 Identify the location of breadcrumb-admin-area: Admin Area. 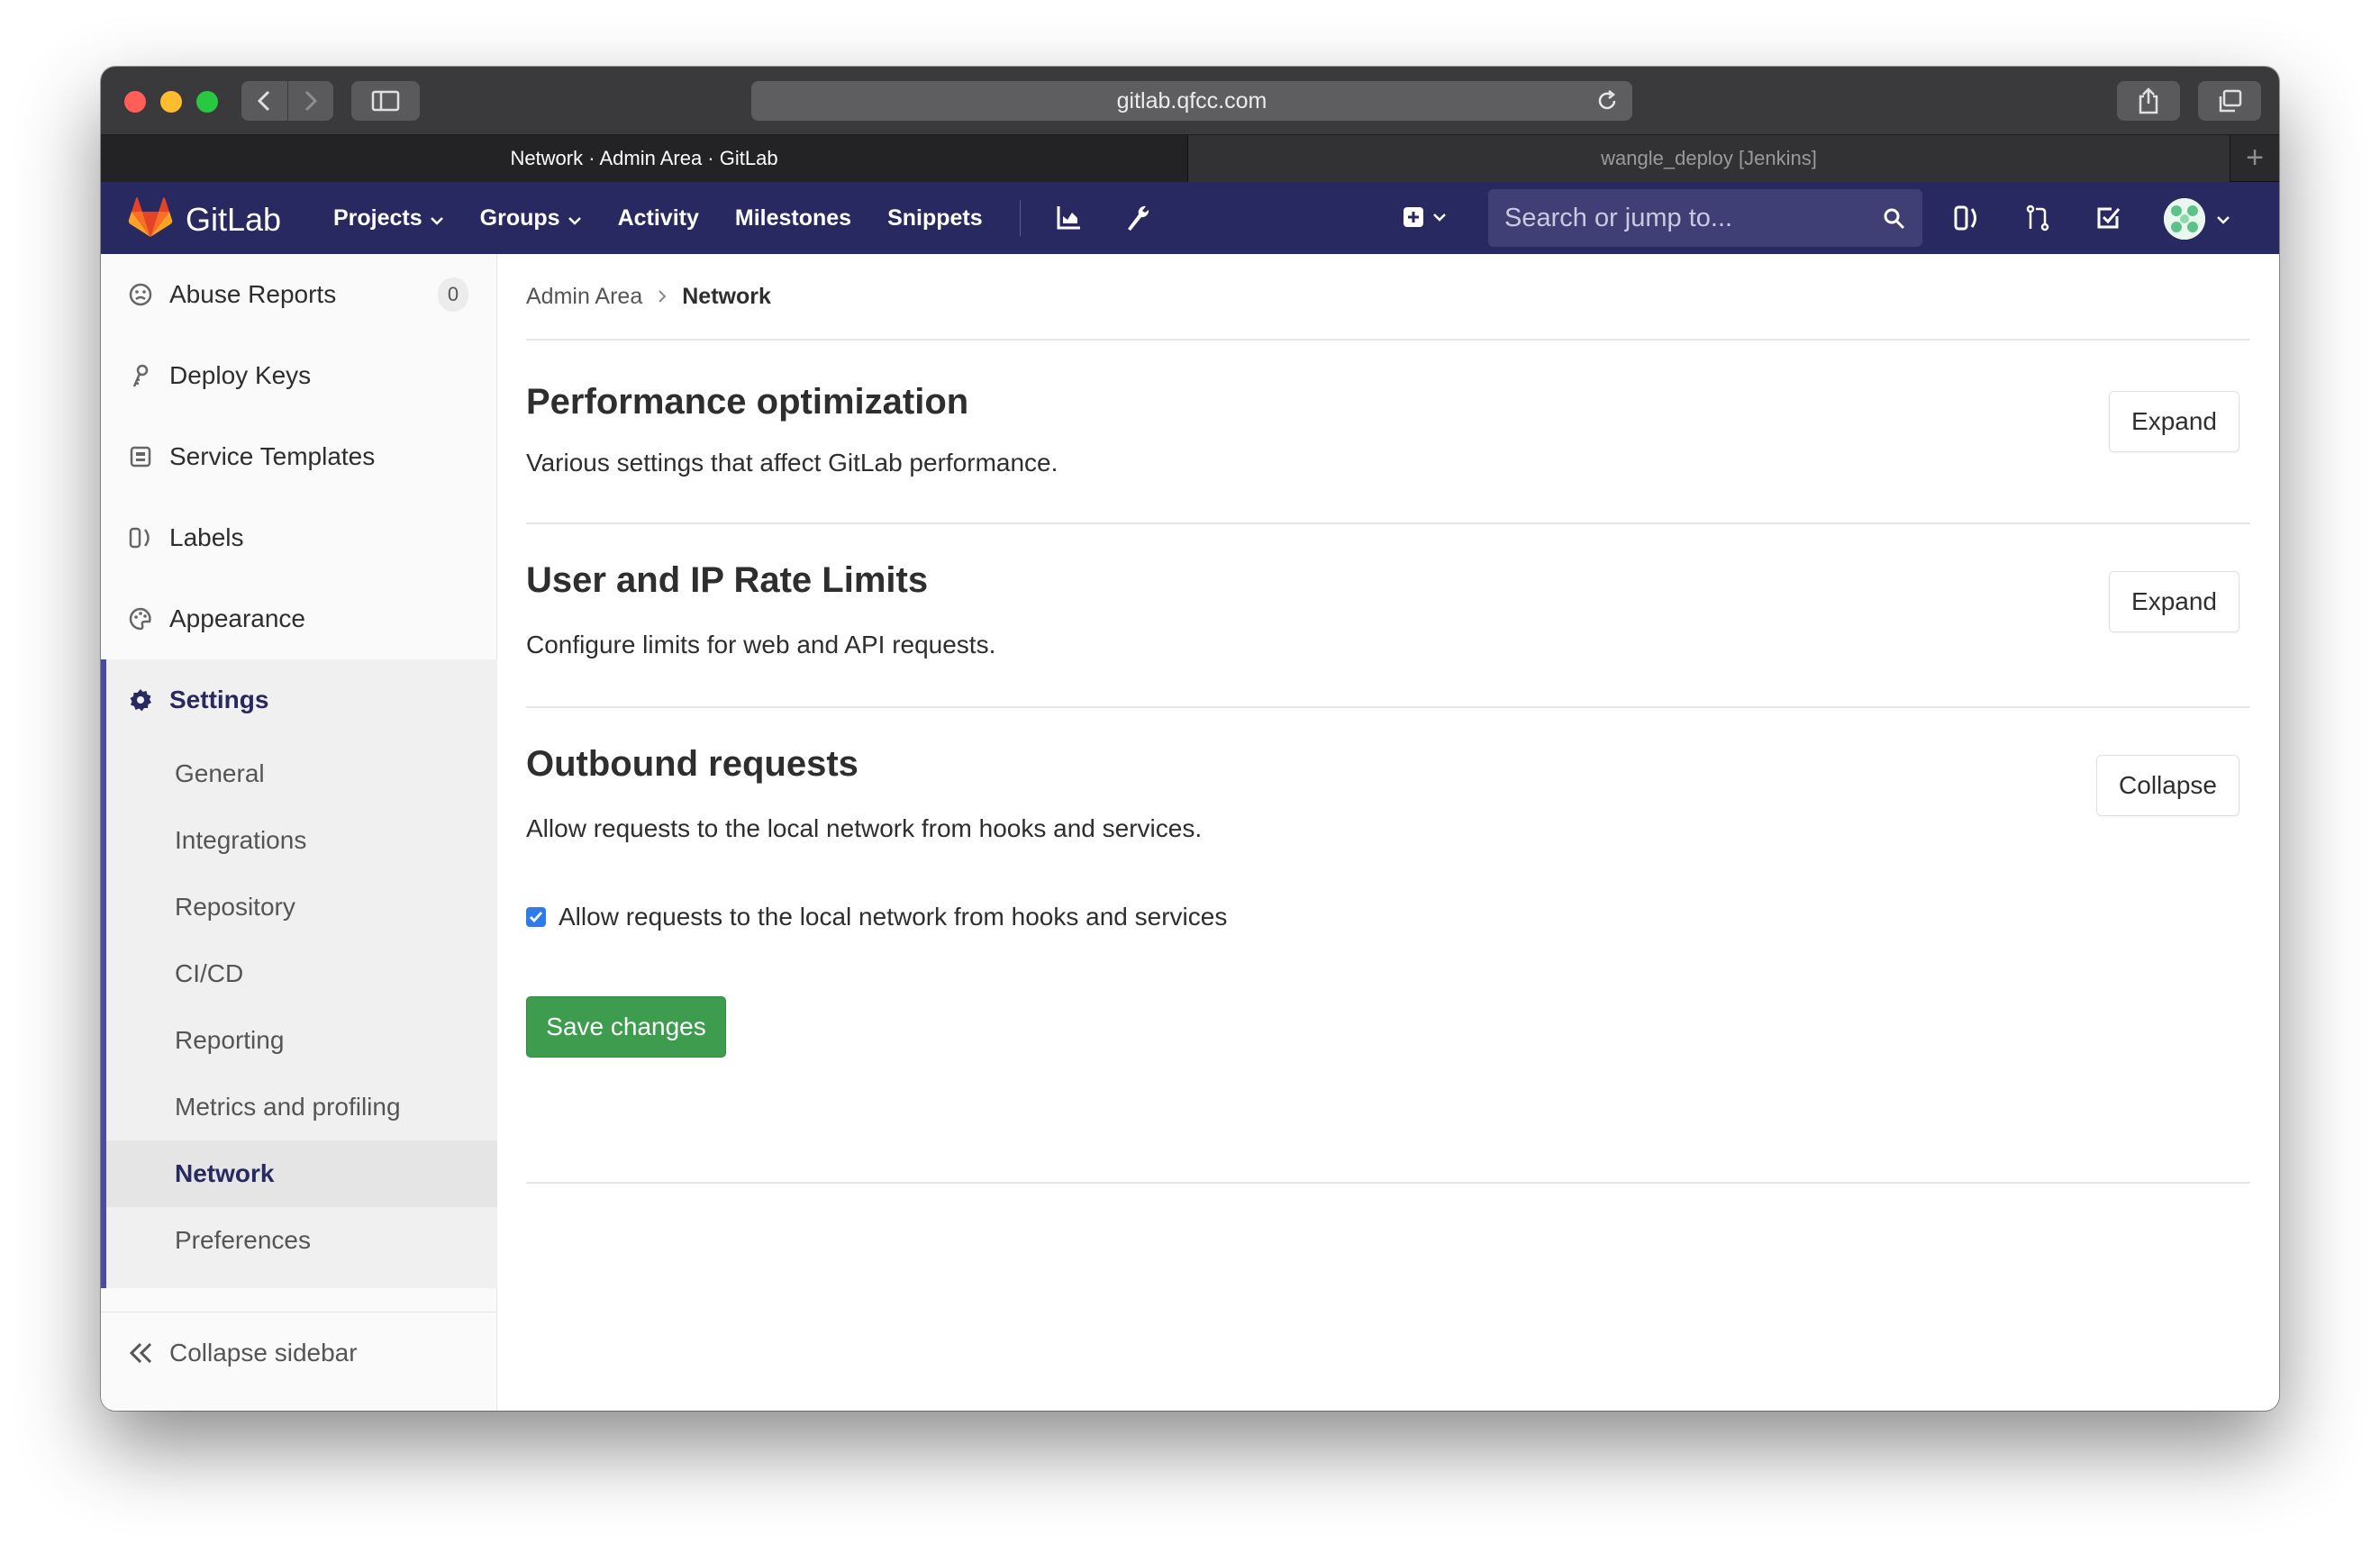
(584, 297).